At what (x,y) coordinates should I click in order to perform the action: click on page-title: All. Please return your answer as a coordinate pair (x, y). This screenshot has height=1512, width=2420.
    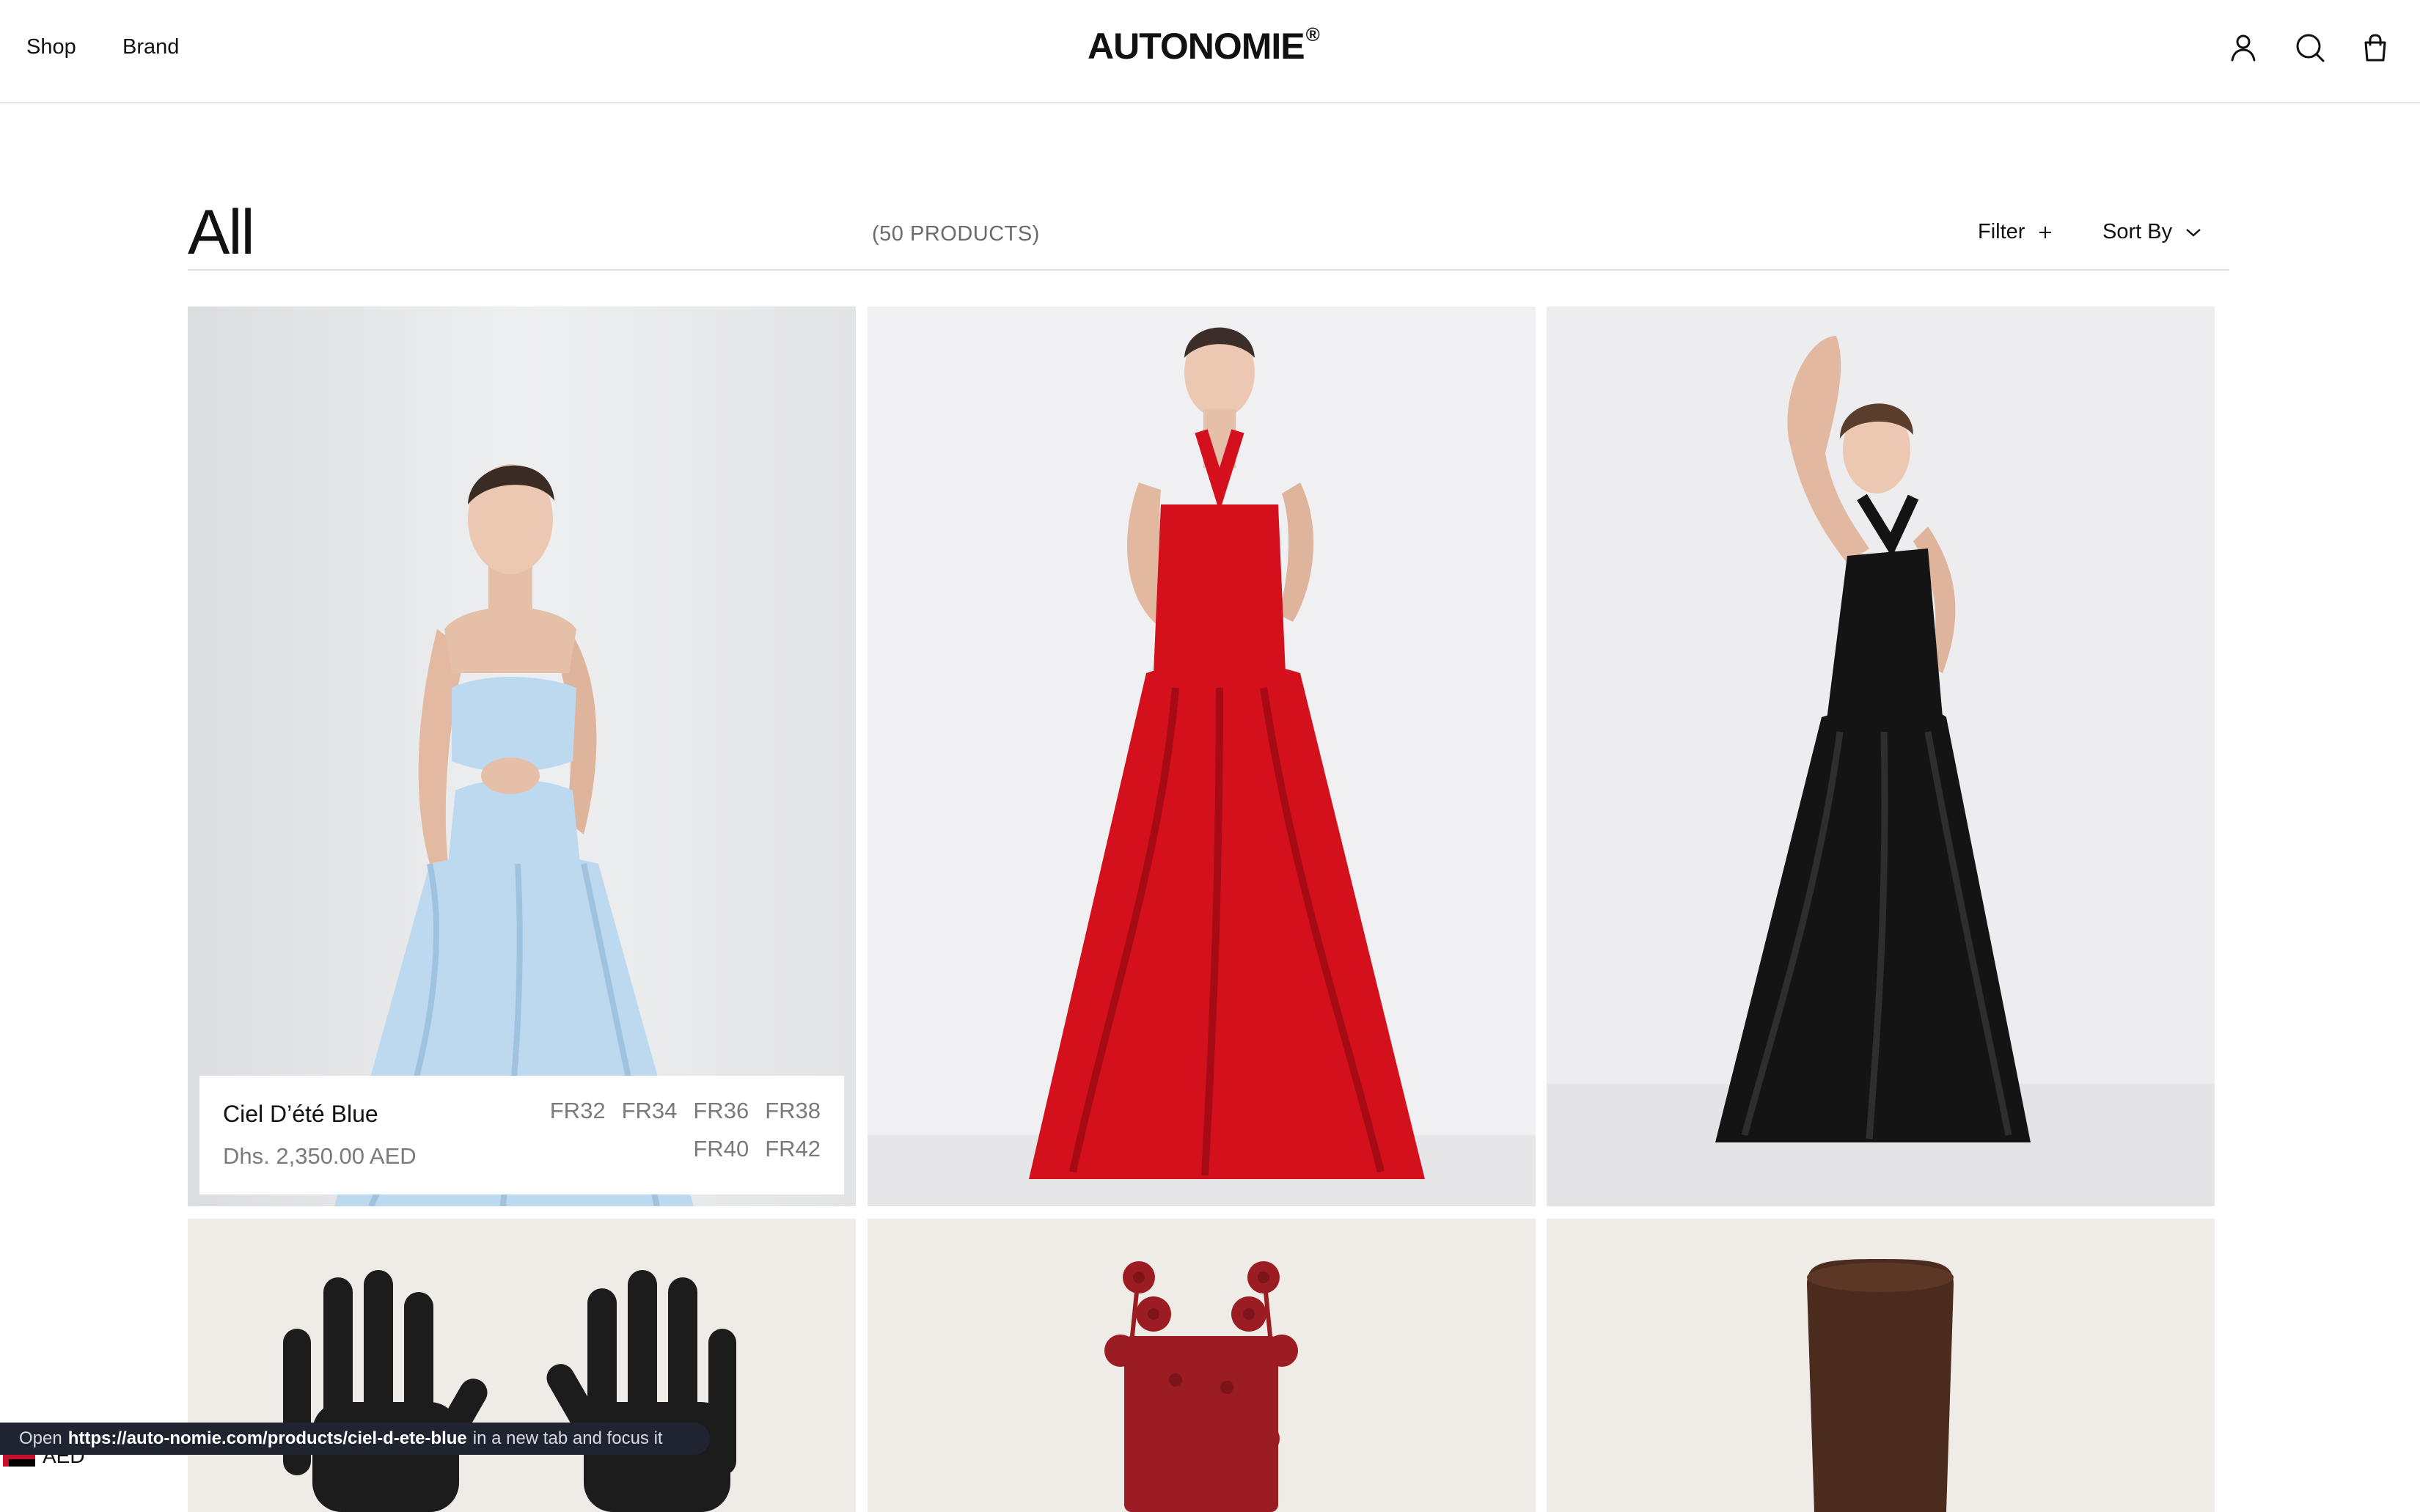
    Looking at the image, I should click on (221, 233).